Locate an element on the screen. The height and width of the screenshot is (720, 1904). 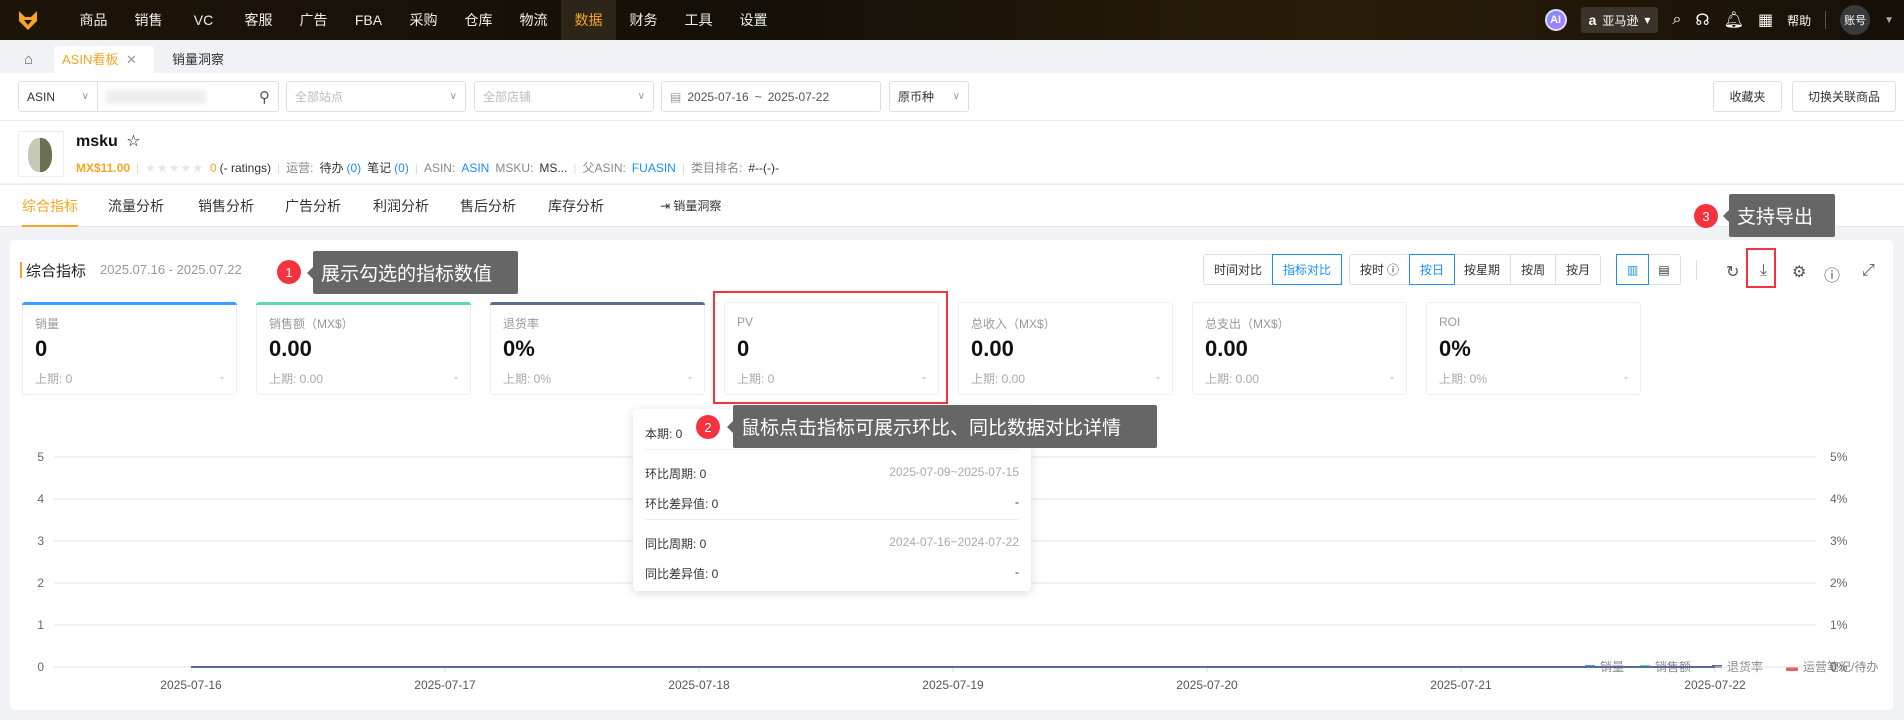
home-icon: ⌂ is located at coordinates (28, 59).